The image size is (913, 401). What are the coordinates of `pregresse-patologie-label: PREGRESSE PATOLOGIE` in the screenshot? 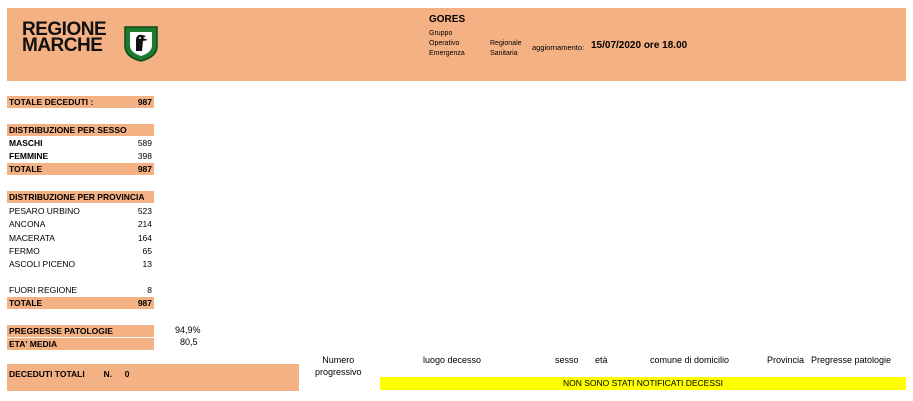 It's located at (61, 331).